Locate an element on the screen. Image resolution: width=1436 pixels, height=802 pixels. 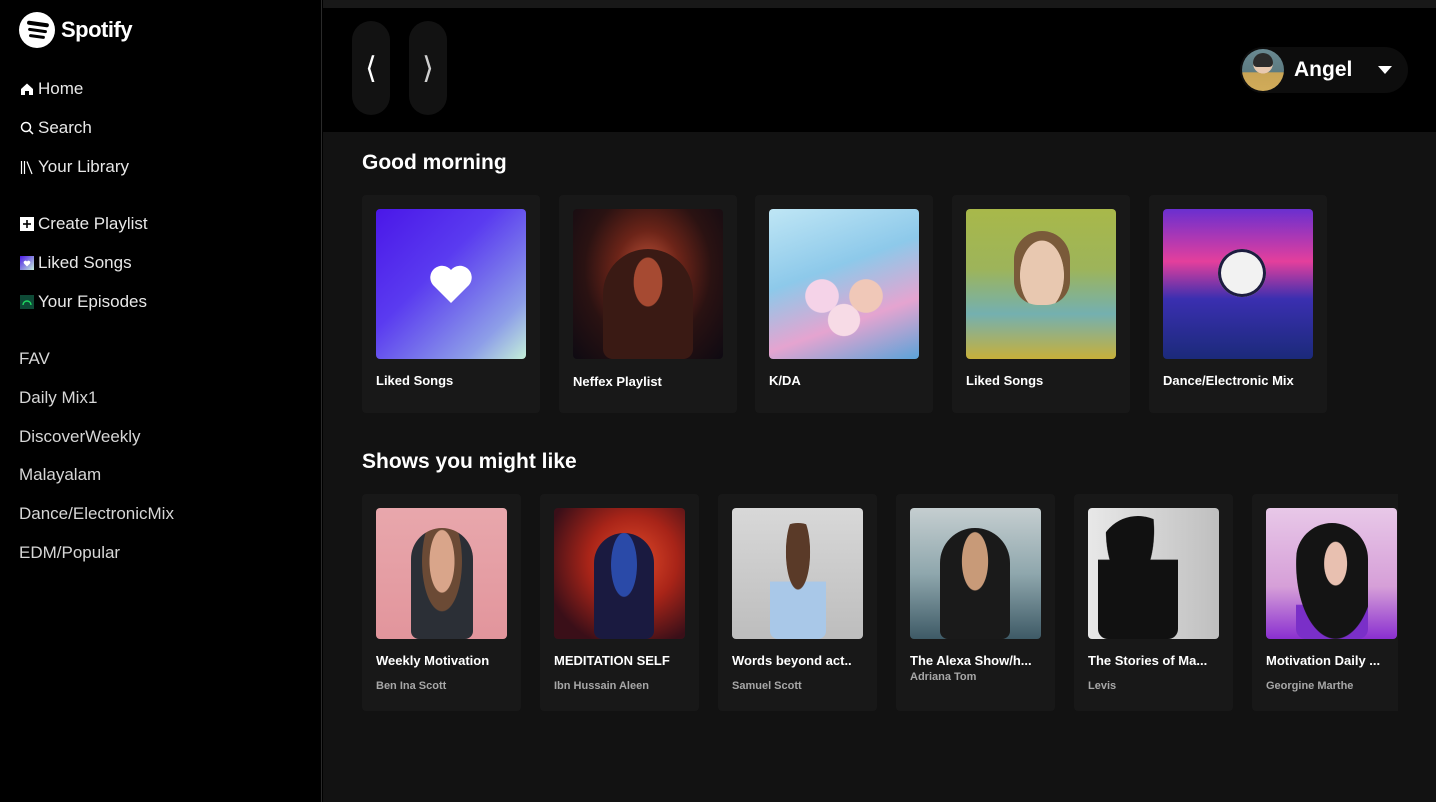
chevron-left-icon: ⟨ is located at coordinates (371, 68).